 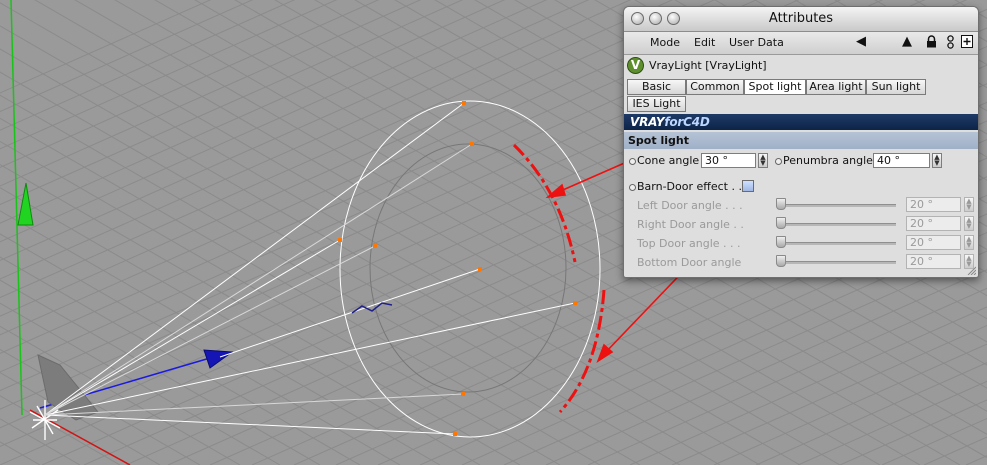 What do you see at coordinates (656, 87) in the screenshot?
I see `tab-basic: Basic` at bounding box center [656, 87].